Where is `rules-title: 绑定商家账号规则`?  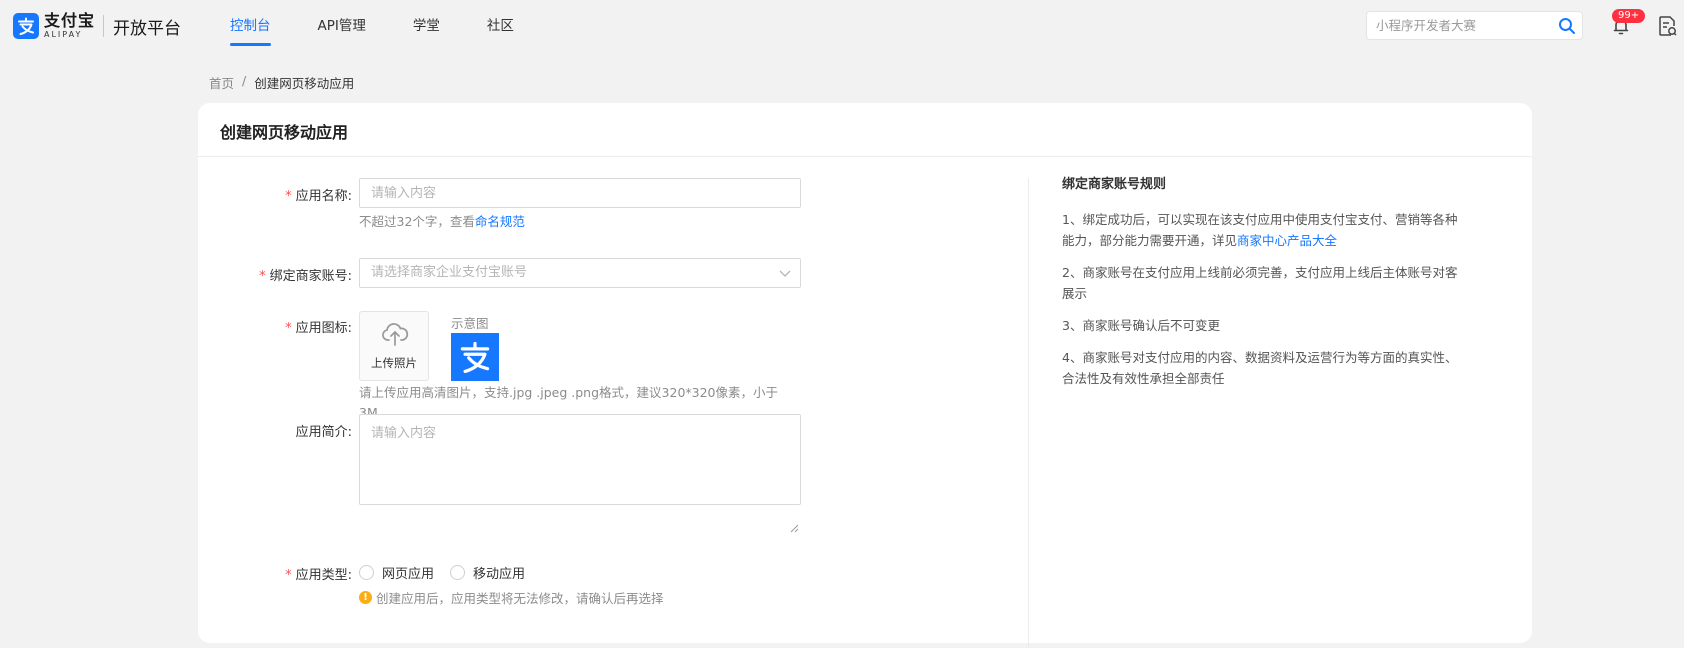
rules-title: 绑定商家账号规则 is located at coordinates (1114, 184).